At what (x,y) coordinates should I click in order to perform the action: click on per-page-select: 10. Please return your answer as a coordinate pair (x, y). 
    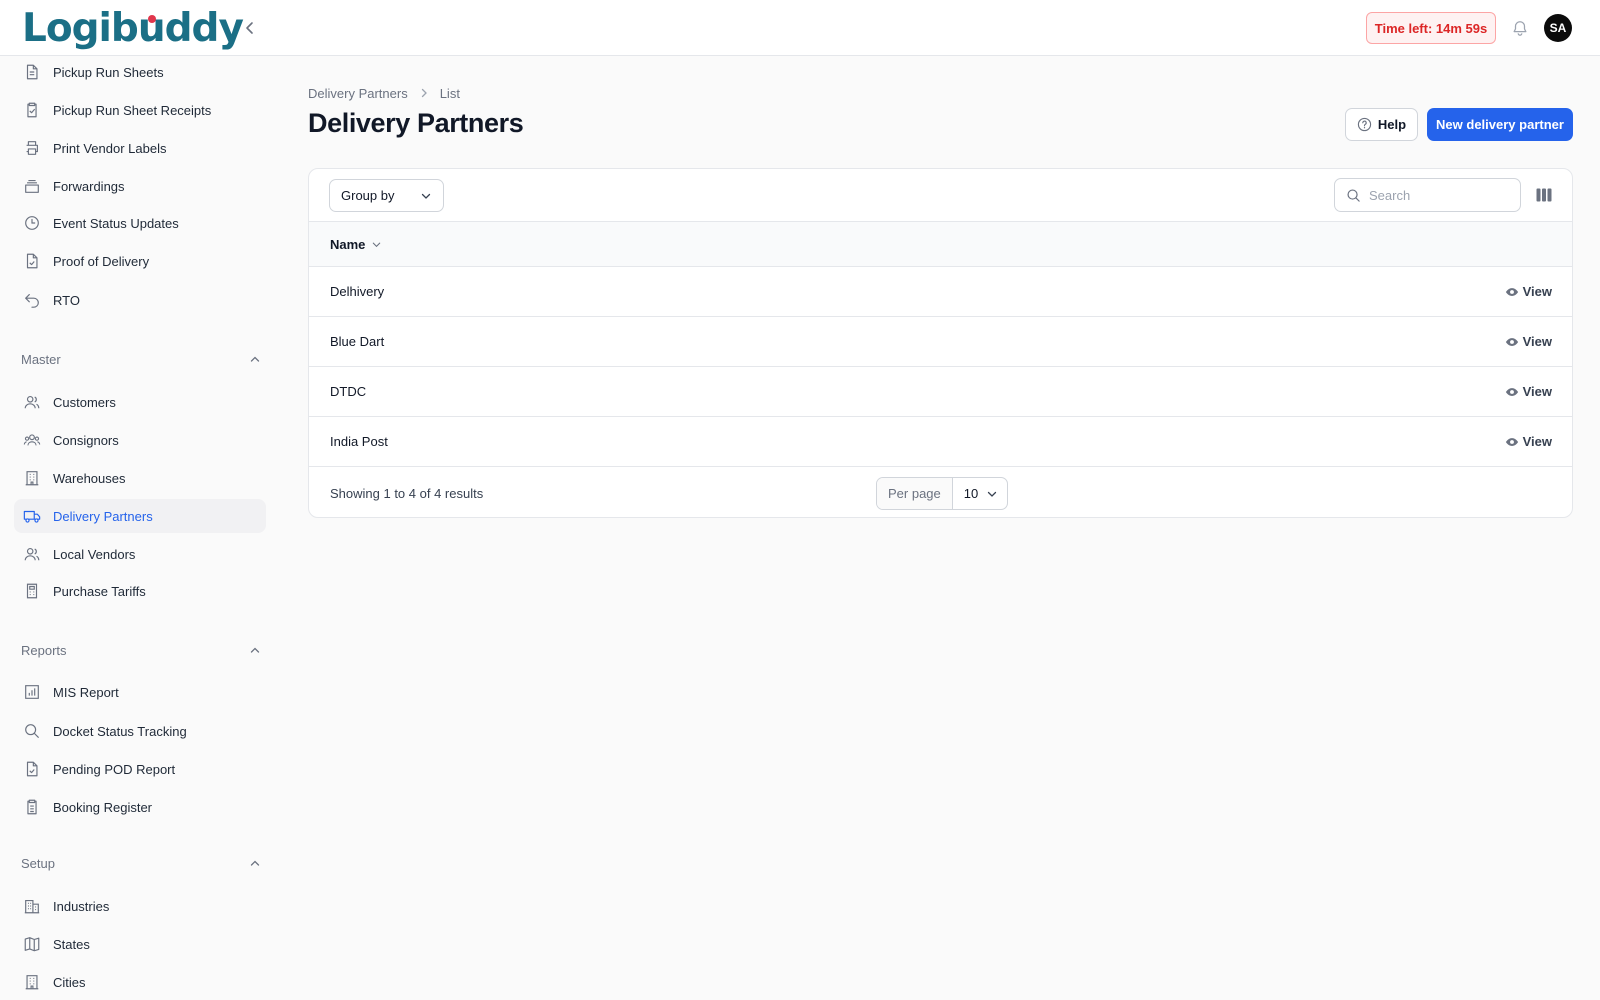
    Looking at the image, I should click on (980, 493).